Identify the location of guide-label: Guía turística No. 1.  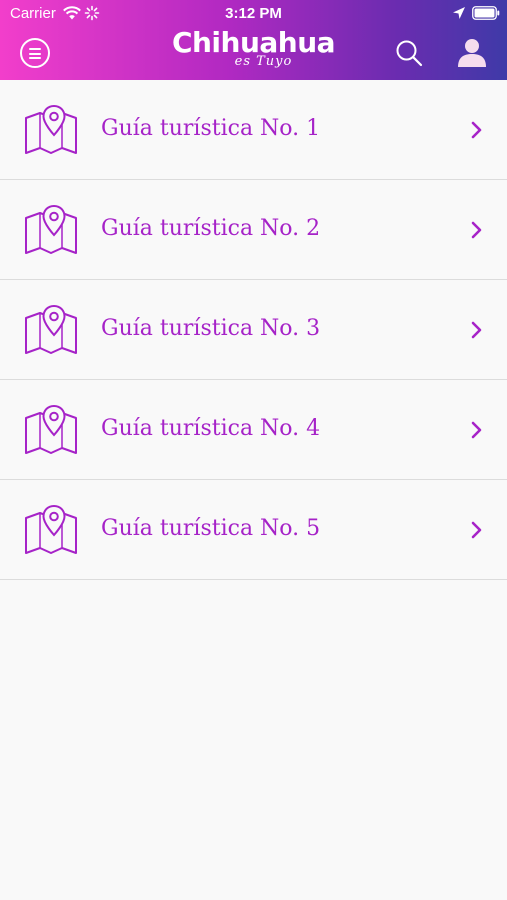
(211, 128).